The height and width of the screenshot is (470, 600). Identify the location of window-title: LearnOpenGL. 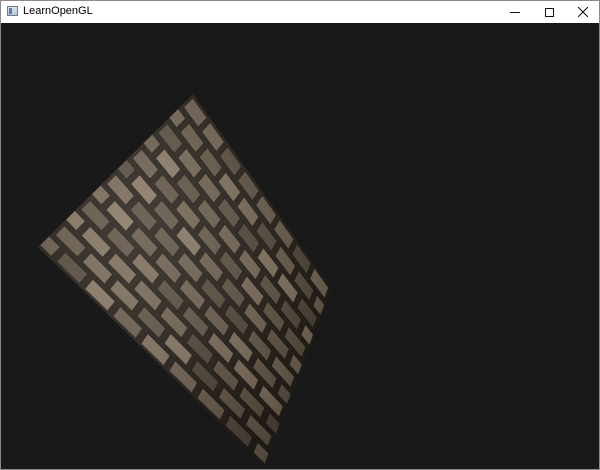
(58, 11).